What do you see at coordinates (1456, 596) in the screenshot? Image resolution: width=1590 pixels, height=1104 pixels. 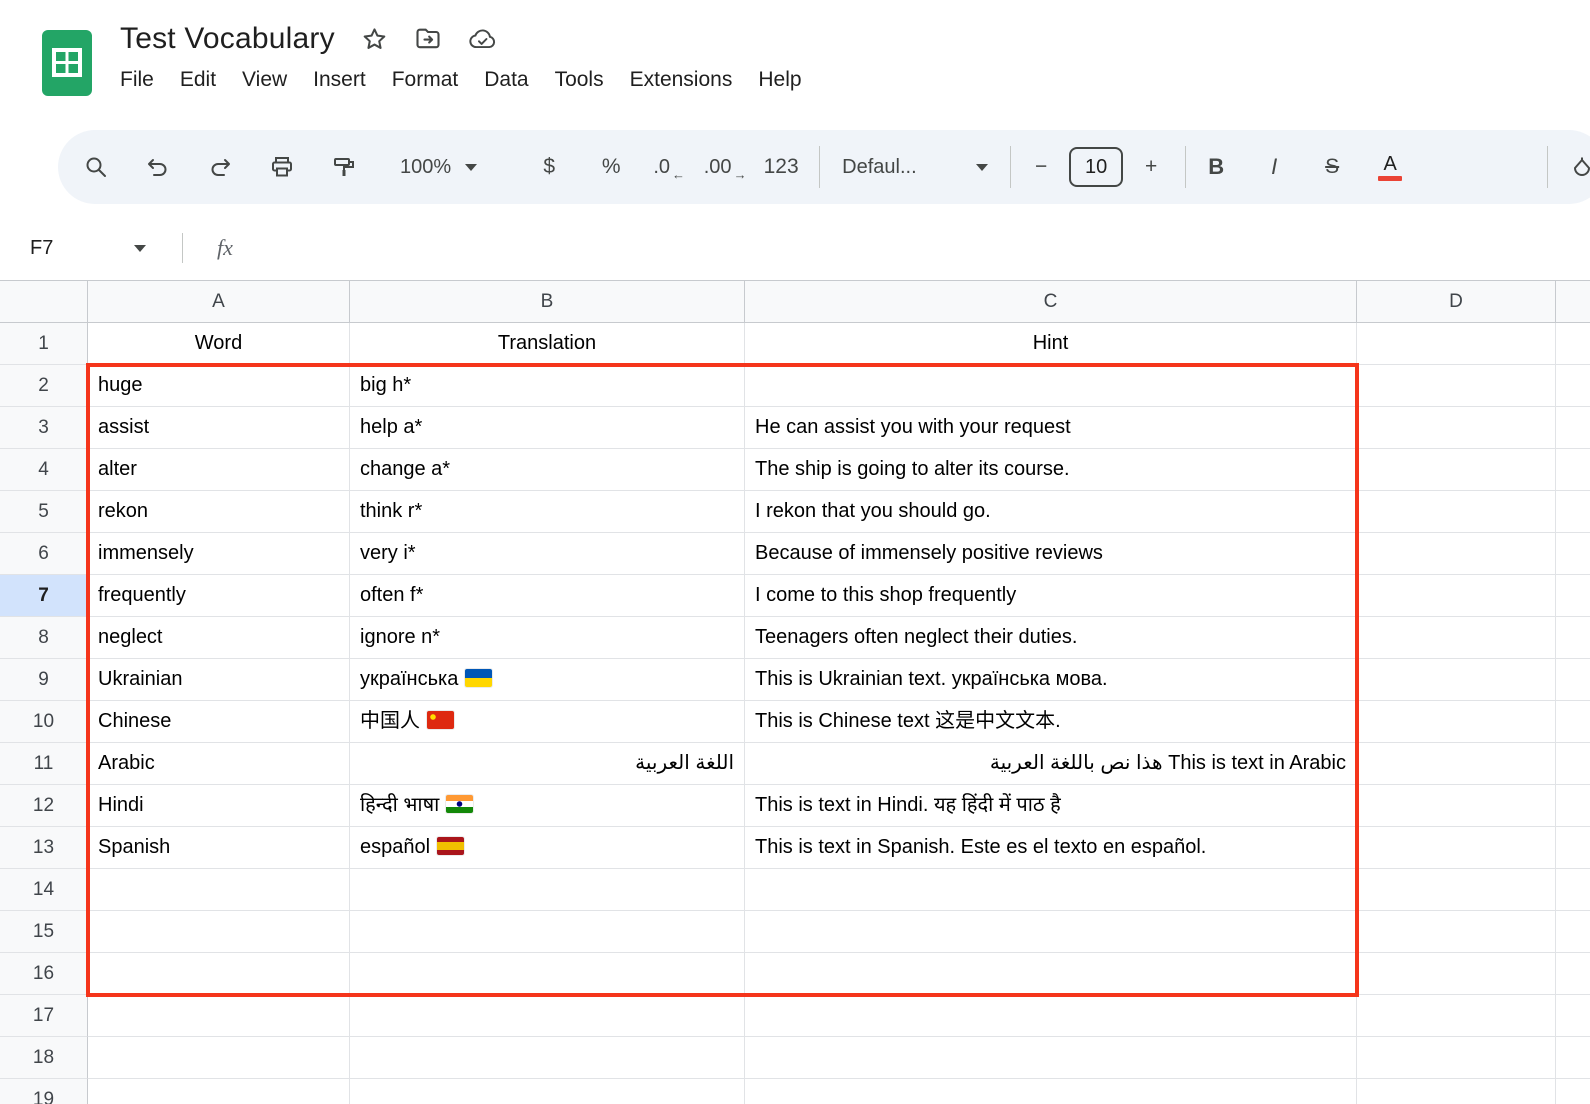 I see `cell-D7` at bounding box center [1456, 596].